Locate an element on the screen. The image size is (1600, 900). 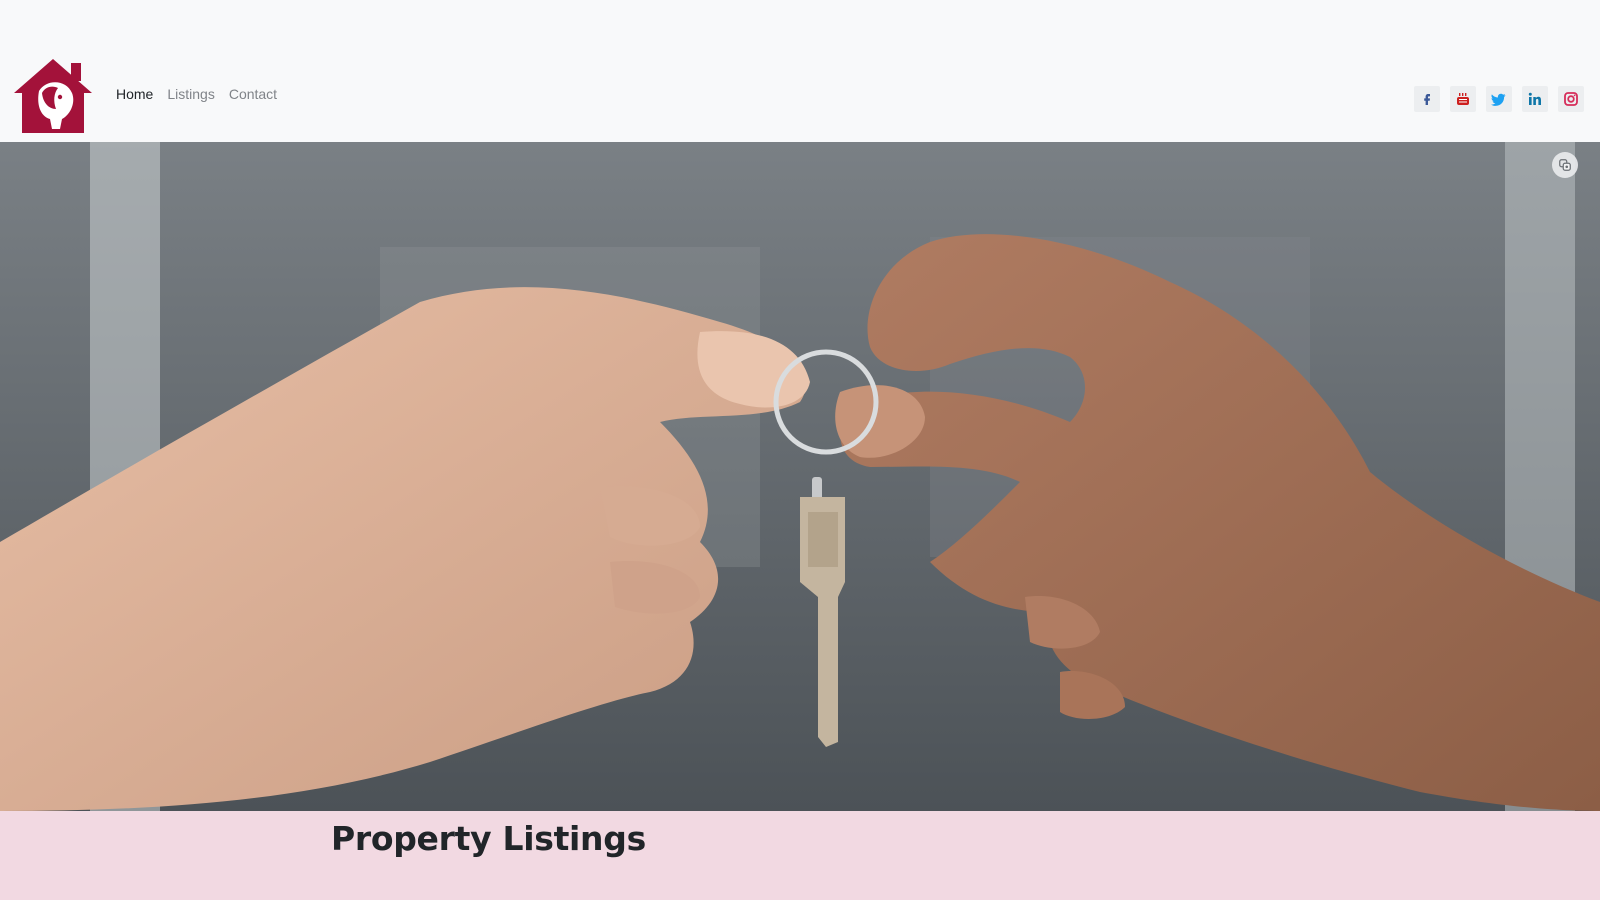
copy-icon is located at coordinates (1565, 165).